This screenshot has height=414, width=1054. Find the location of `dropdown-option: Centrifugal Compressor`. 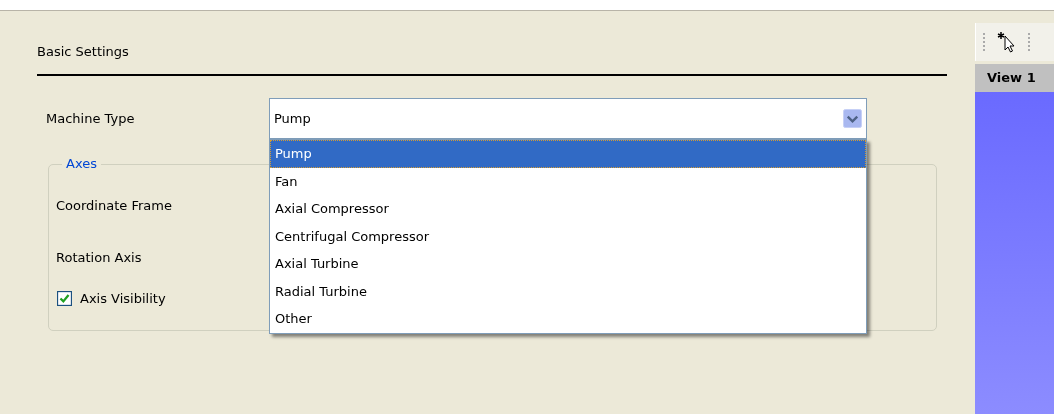

dropdown-option: Centrifugal Compressor is located at coordinates (568, 236).